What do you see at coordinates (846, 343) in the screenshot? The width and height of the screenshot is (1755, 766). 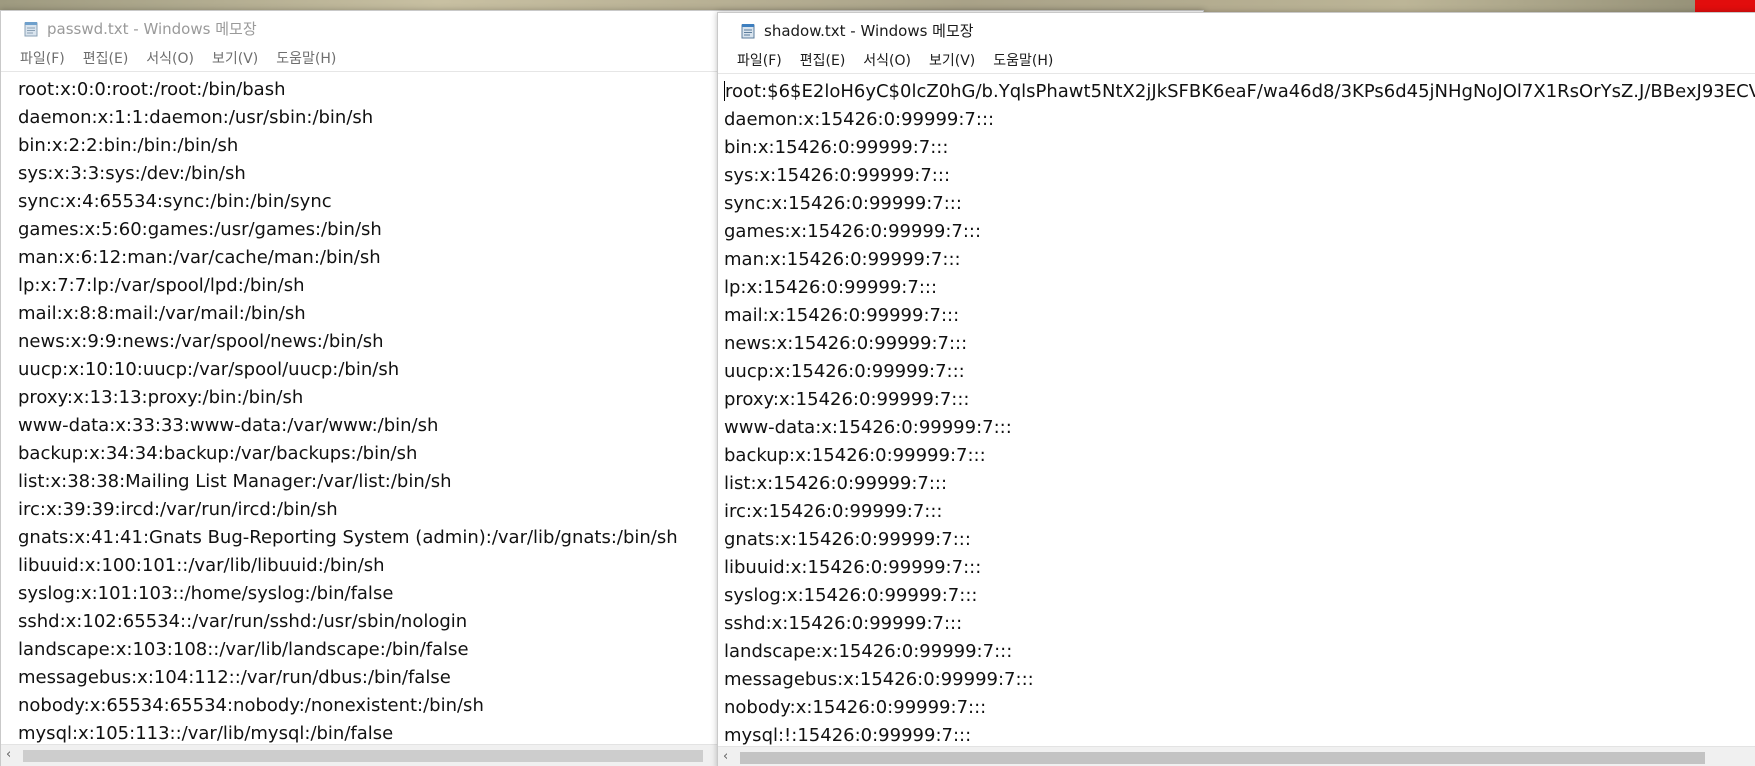 I see `text-line: news:x:15426:0:99999:7:::` at bounding box center [846, 343].